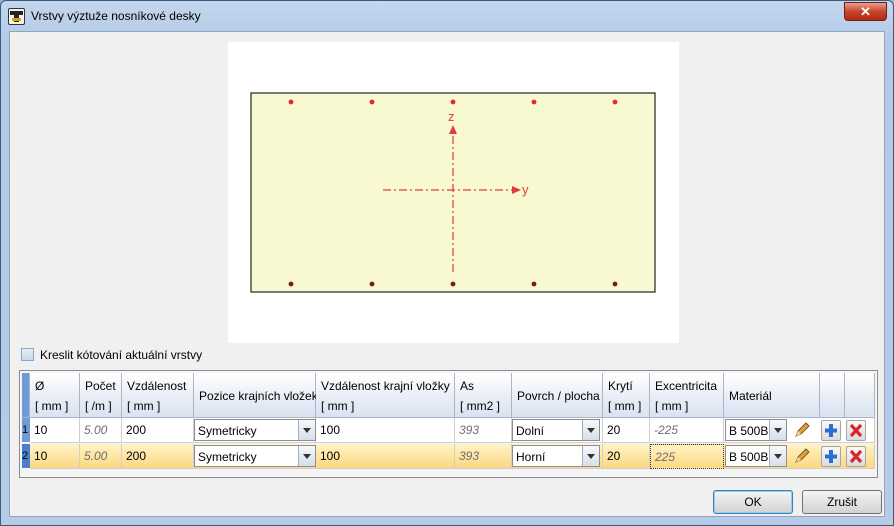 The image size is (894, 526). Describe the element at coordinates (556, 456) in the screenshot. I see `surface-select: Horní` at that location.